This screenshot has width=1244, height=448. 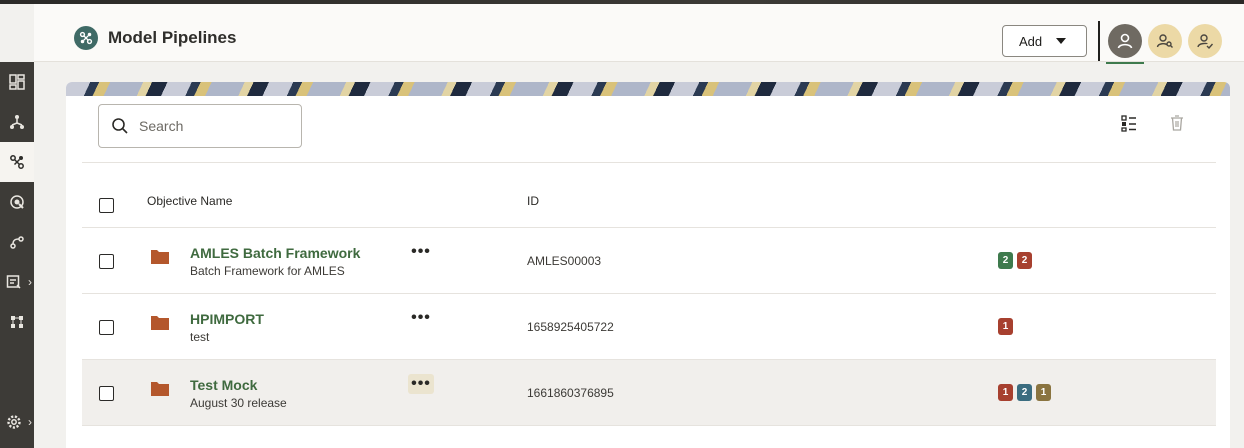 I want to click on toolbar-divider, so click(x=649, y=162).